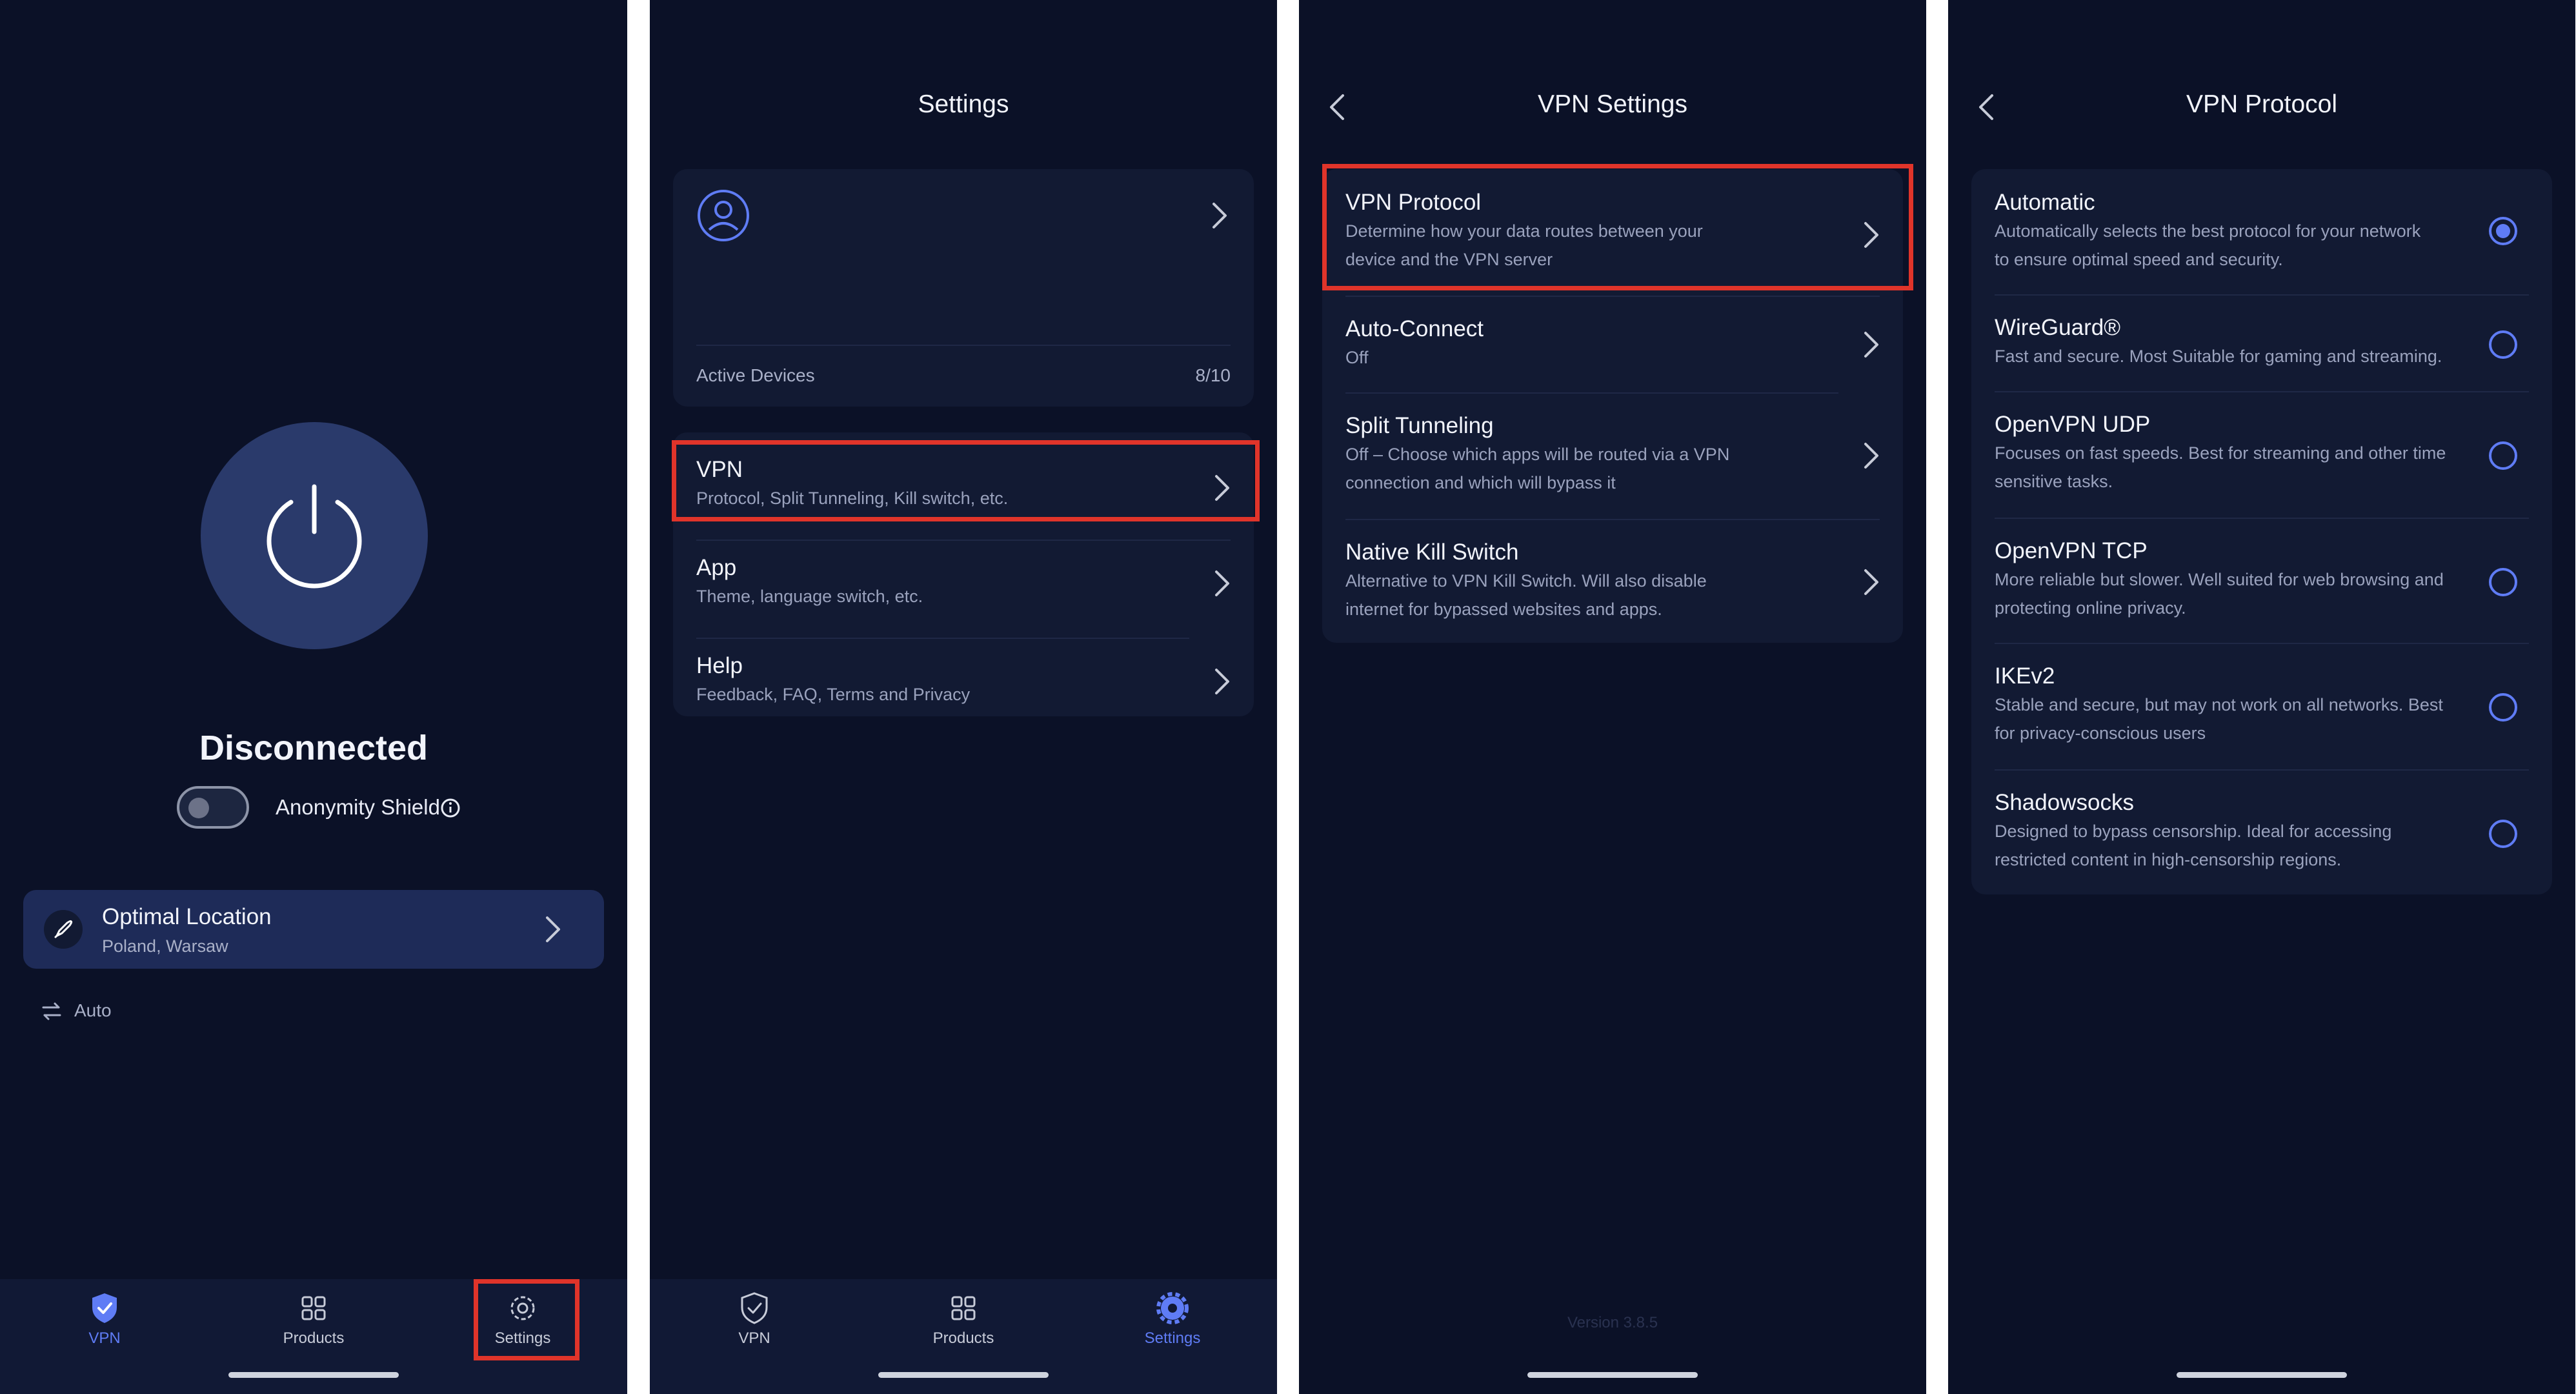  What do you see at coordinates (165, 946) in the screenshot?
I see `location-subtitle: Poland, Warsaw` at bounding box center [165, 946].